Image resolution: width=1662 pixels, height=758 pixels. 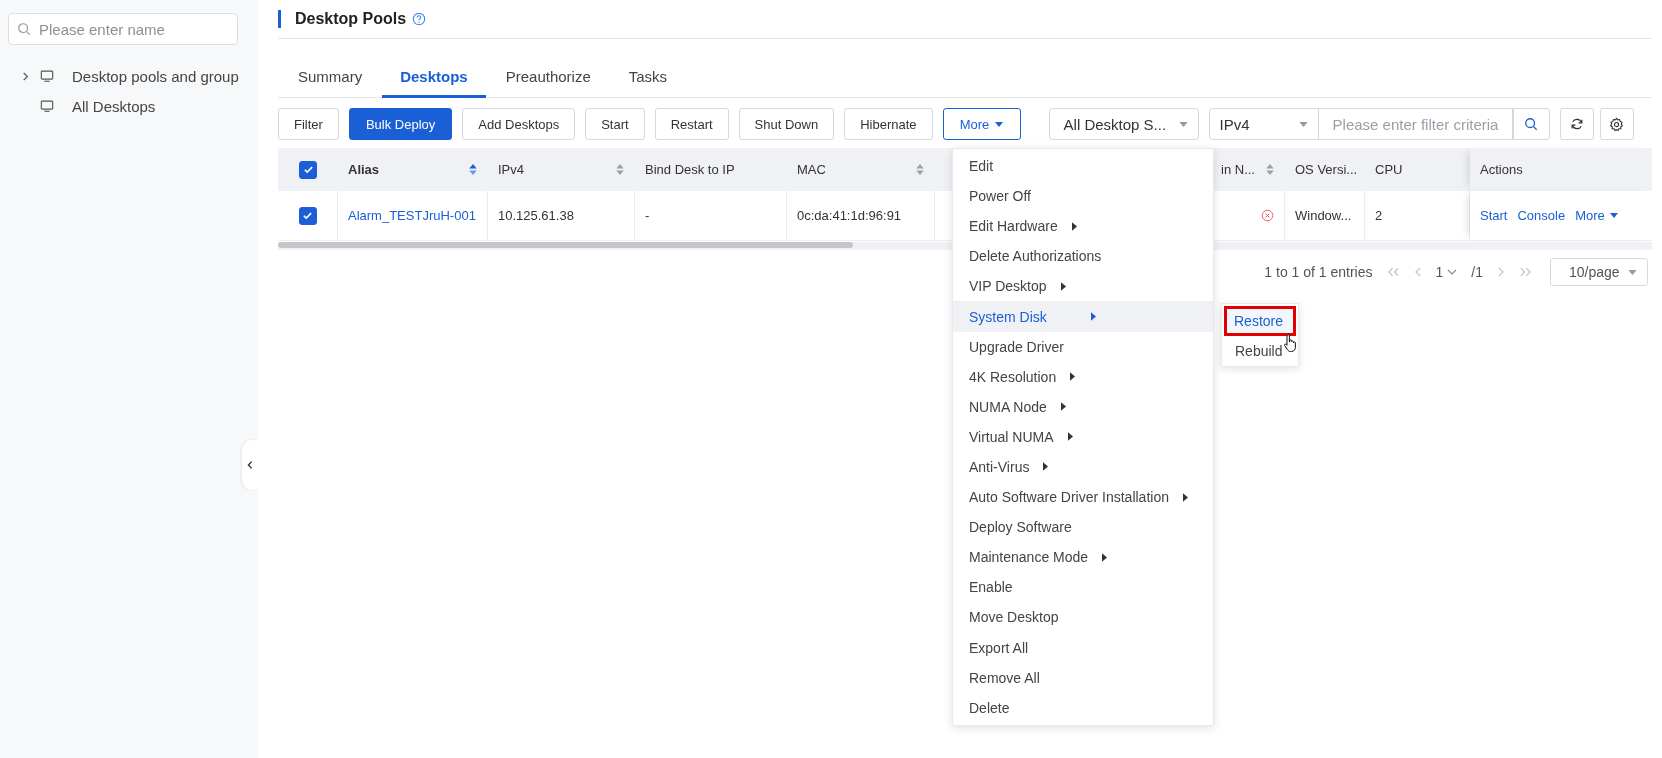 What do you see at coordinates (1083, 226) in the screenshot?
I see `menu-item: Edit Hardware` at bounding box center [1083, 226].